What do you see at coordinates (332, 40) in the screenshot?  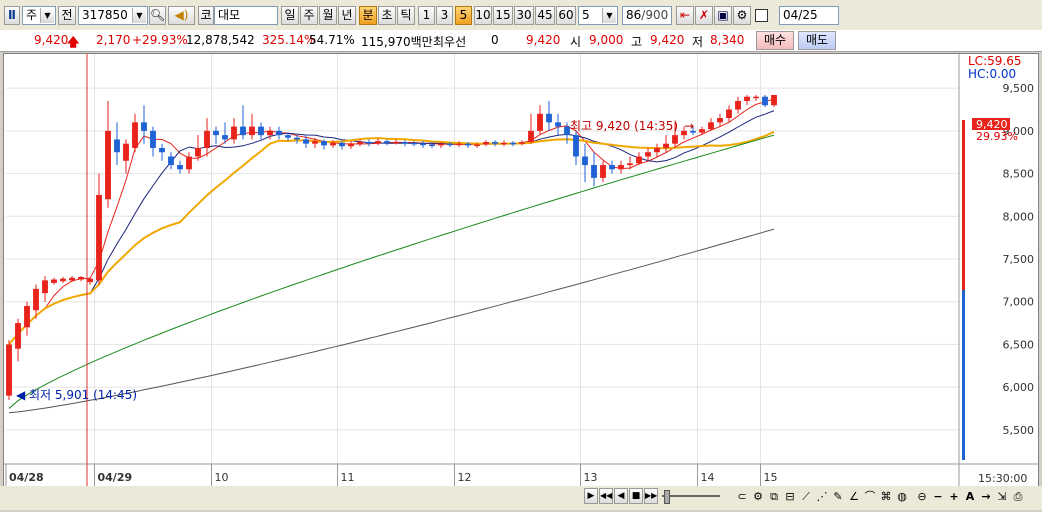 I see `turnover-ratio: 54.71%` at bounding box center [332, 40].